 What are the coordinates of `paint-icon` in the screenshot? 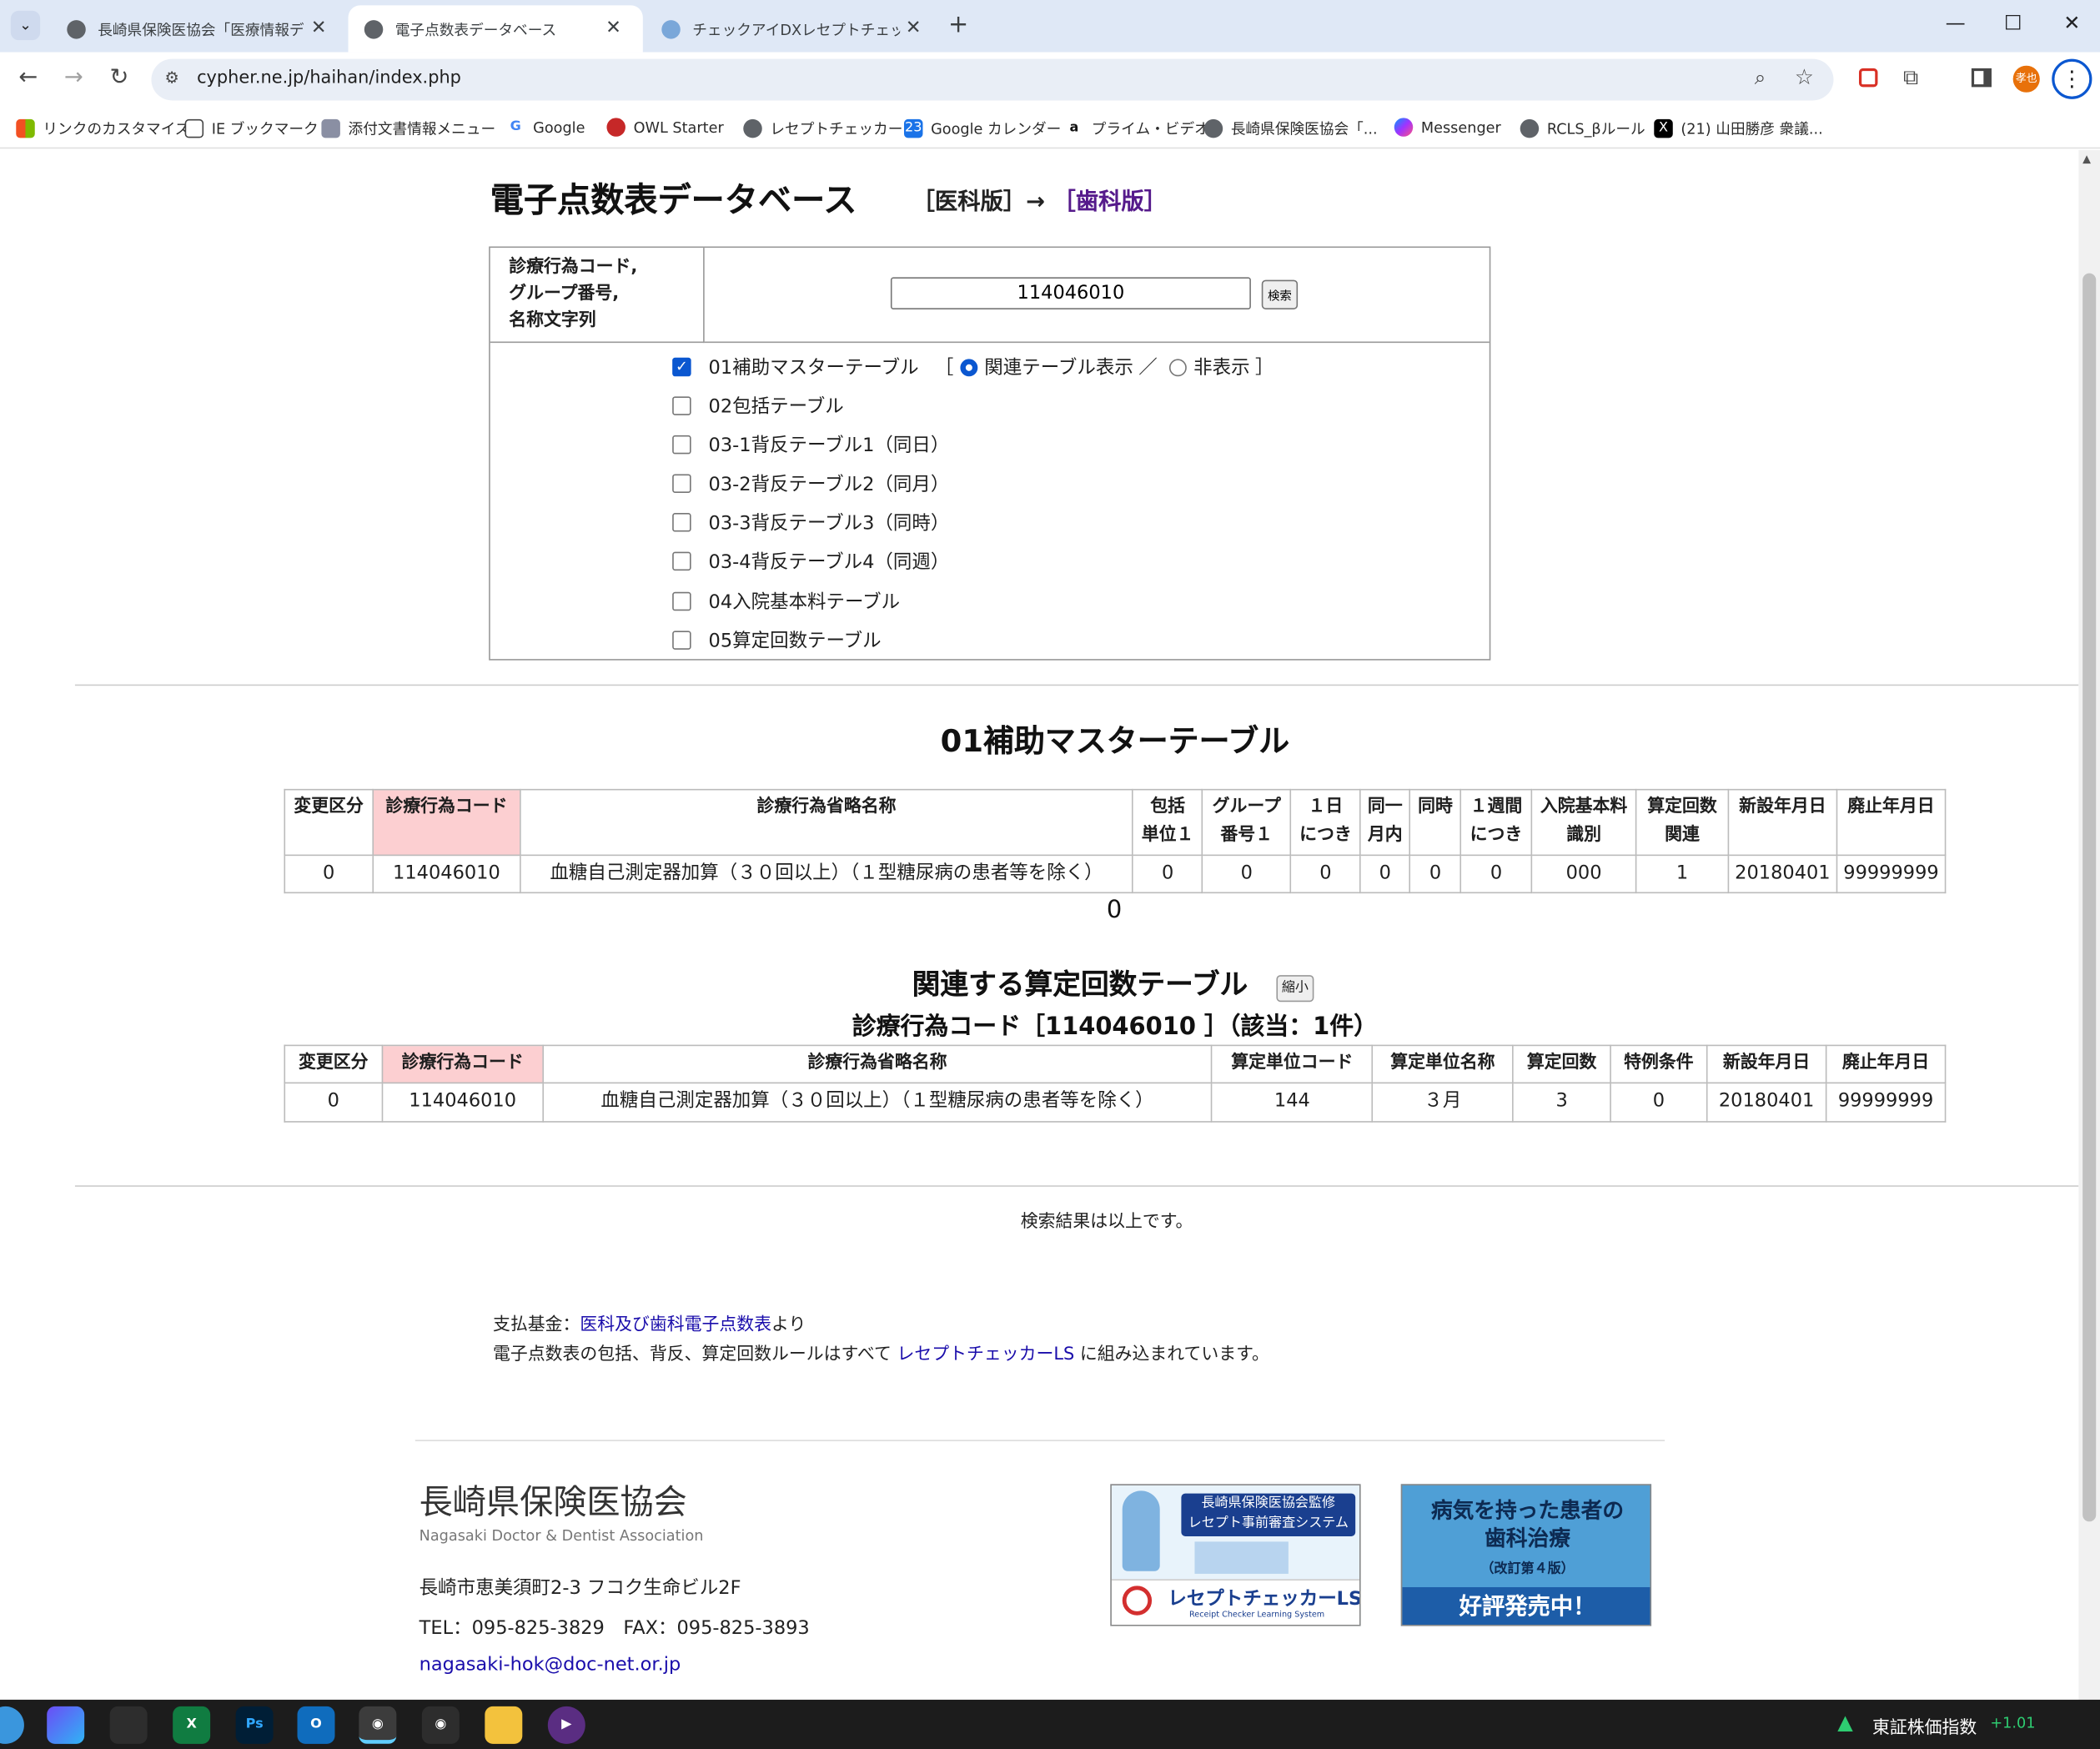 It's located at (128, 1725).